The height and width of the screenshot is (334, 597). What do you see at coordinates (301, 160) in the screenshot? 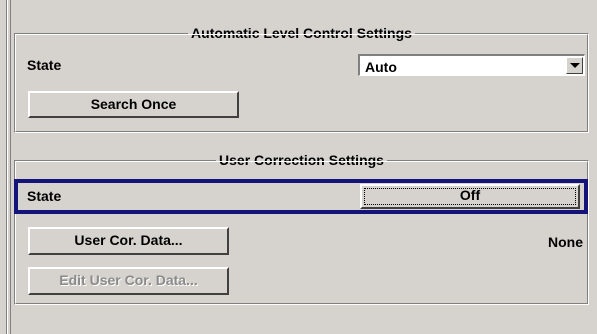
I see `ucor-group-title: User Correction Settings` at bounding box center [301, 160].